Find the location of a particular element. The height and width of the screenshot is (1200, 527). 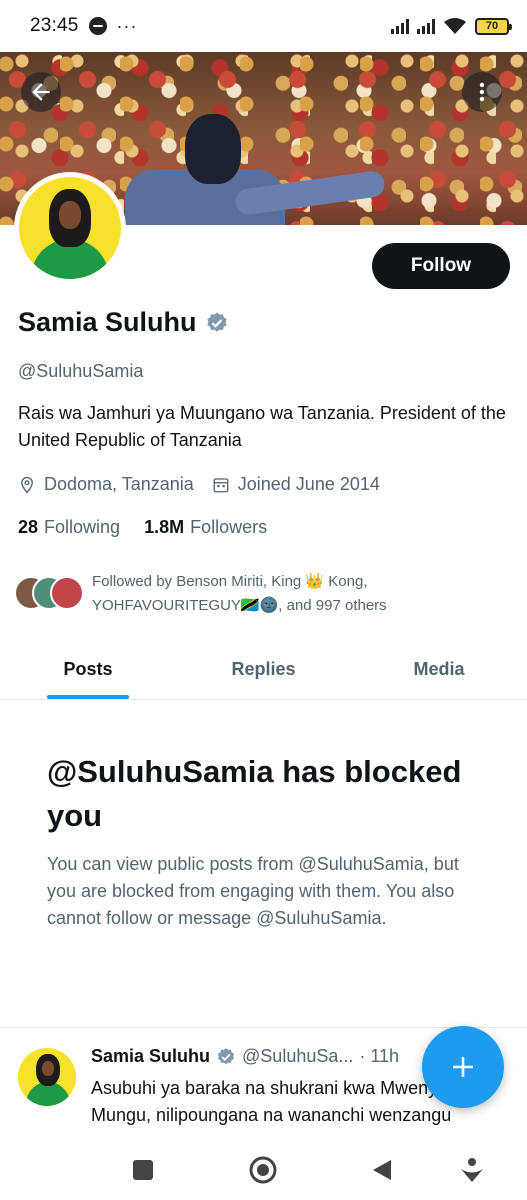

followers-label: Followers is located at coordinates (229, 527).